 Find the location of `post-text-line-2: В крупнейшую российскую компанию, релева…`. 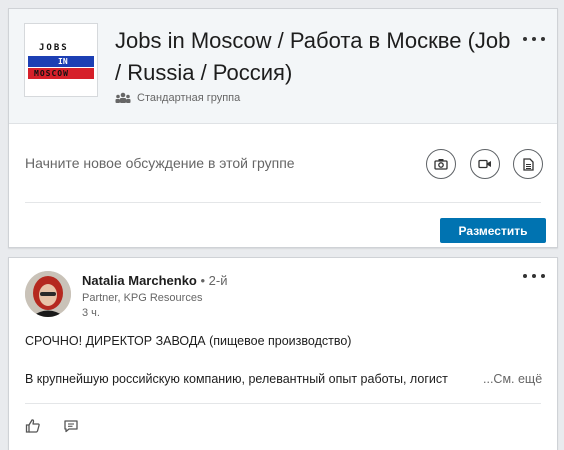

post-text-line-2: В крупнейшую российскую компанию, релева… is located at coordinates (236, 379).